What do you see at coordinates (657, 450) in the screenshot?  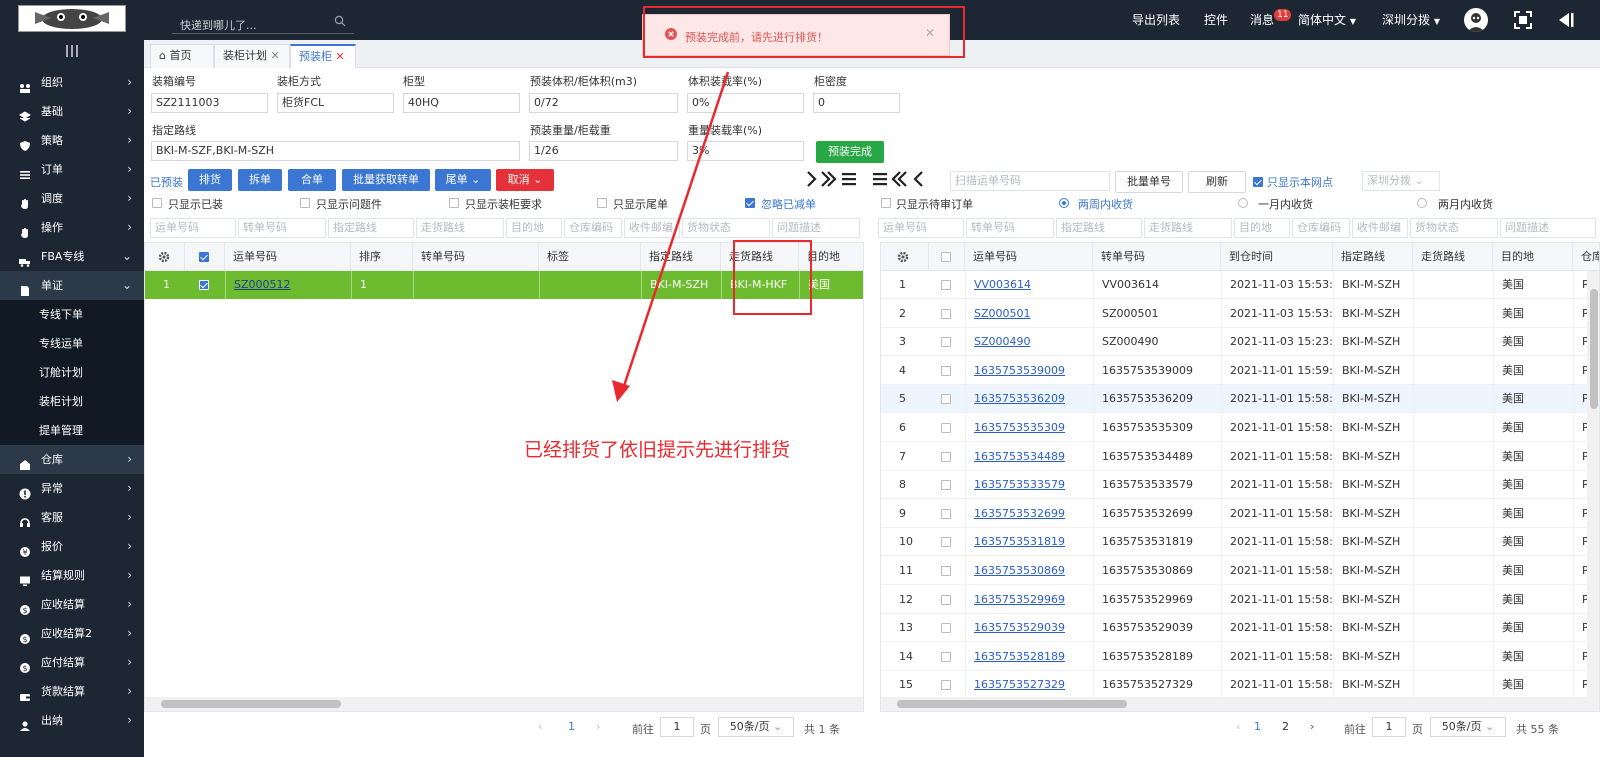 I see `annotation-note: 已经排货了依旧提示先进行排货` at bounding box center [657, 450].